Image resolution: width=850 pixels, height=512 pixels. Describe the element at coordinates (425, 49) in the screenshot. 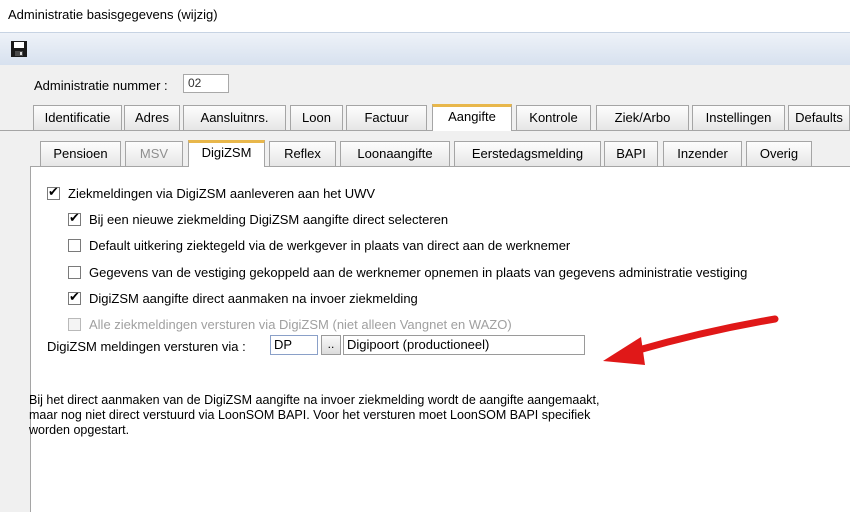

I see `toolbar` at that location.